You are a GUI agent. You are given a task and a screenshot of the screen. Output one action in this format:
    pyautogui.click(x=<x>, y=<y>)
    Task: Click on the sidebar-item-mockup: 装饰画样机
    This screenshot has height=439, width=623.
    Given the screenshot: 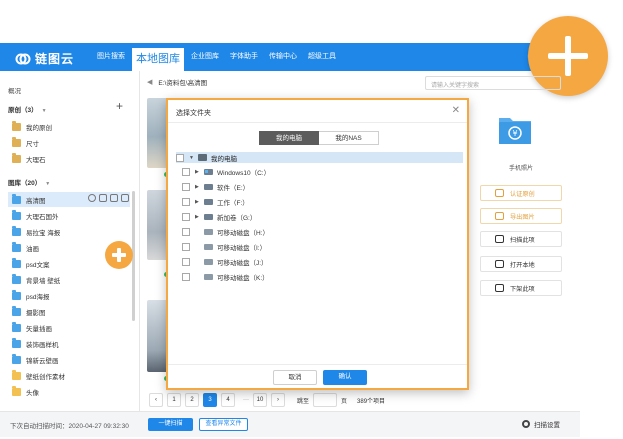 What is the action you would take?
    pyautogui.click(x=72, y=343)
    